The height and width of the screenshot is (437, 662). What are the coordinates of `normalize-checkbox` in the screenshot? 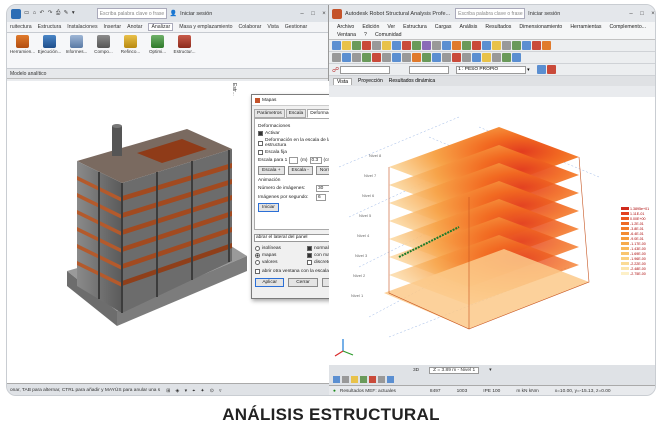 It's located at (309, 248).